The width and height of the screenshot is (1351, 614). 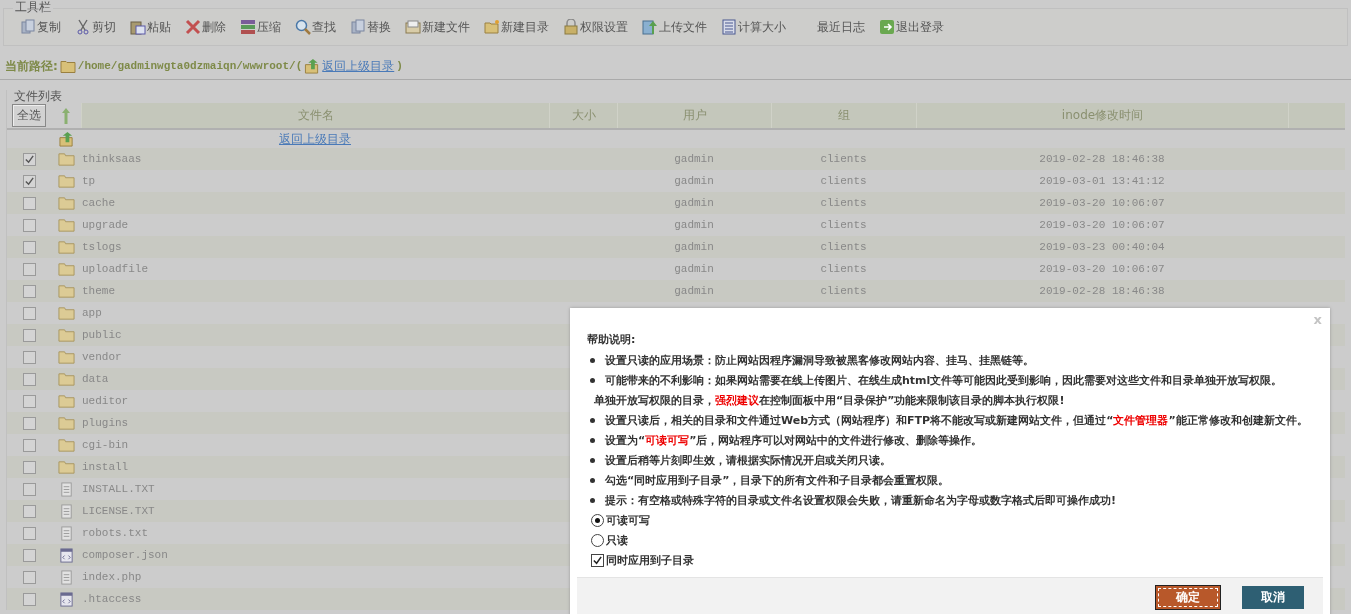 What do you see at coordinates (1102, 115) in the screenshot?
I see `column-header: inode修改时间` at bounding box center [1102, 115].